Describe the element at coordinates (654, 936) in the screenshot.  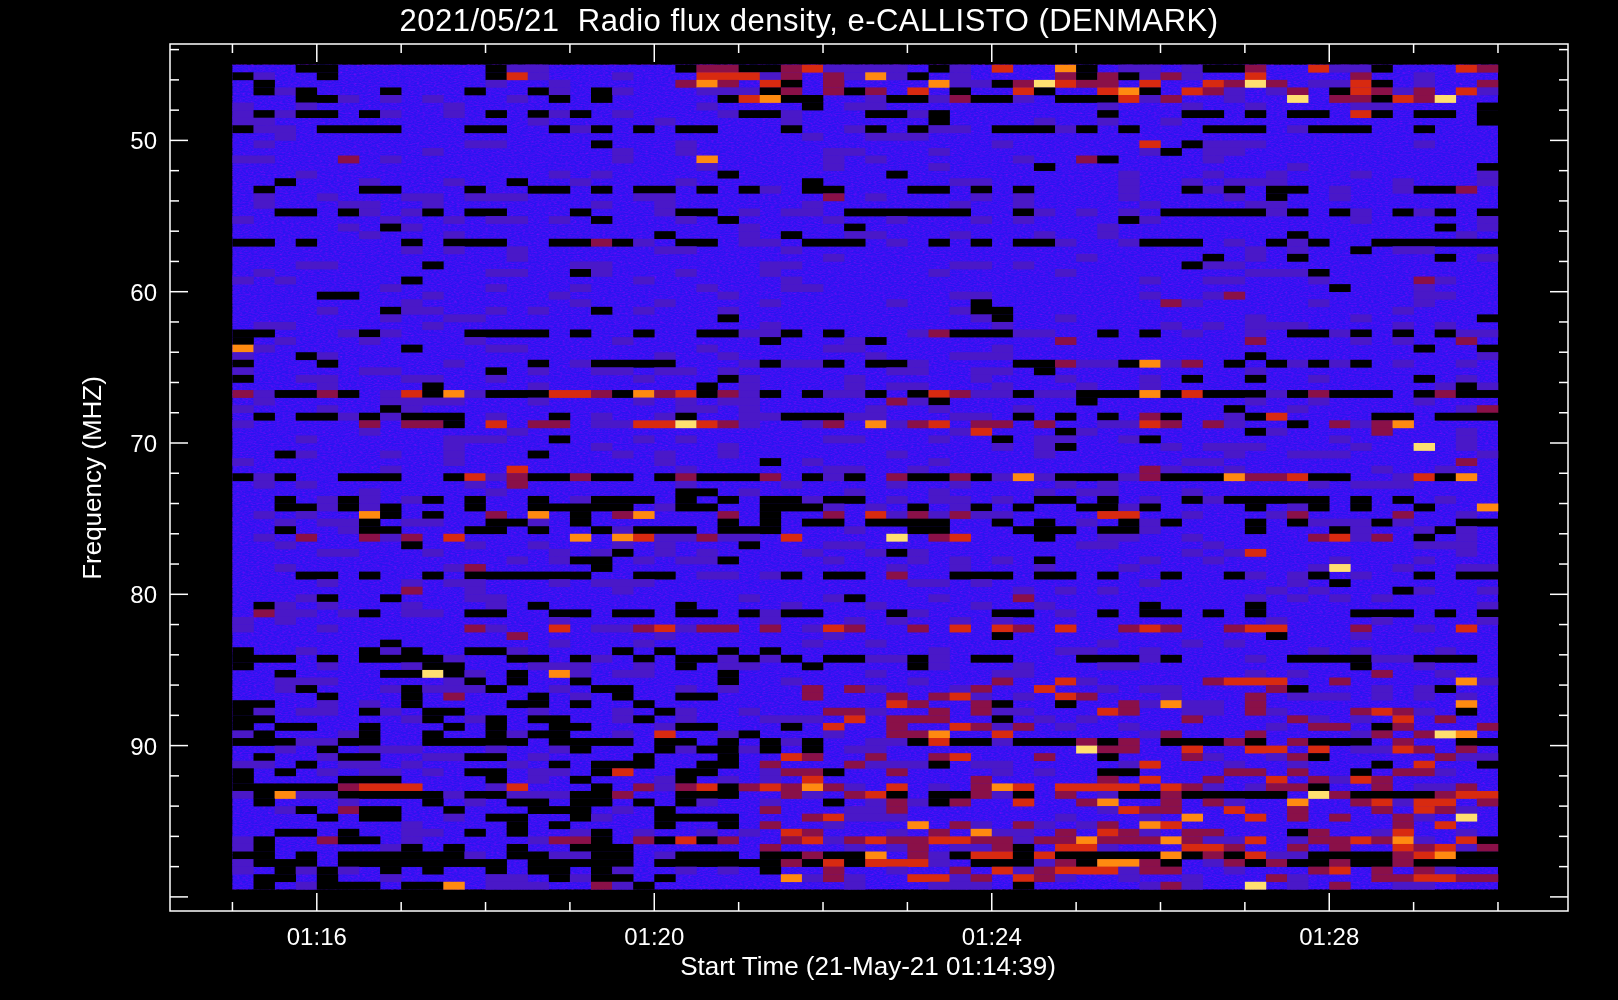
I see `tick-label: 01:20` at that location.